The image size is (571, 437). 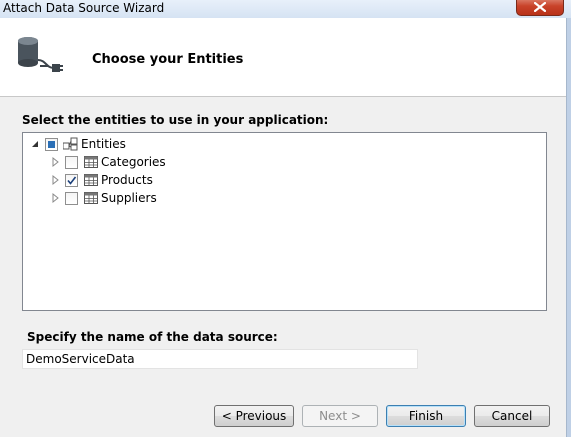 I want to click on close-button, so click(x=540, y=8).